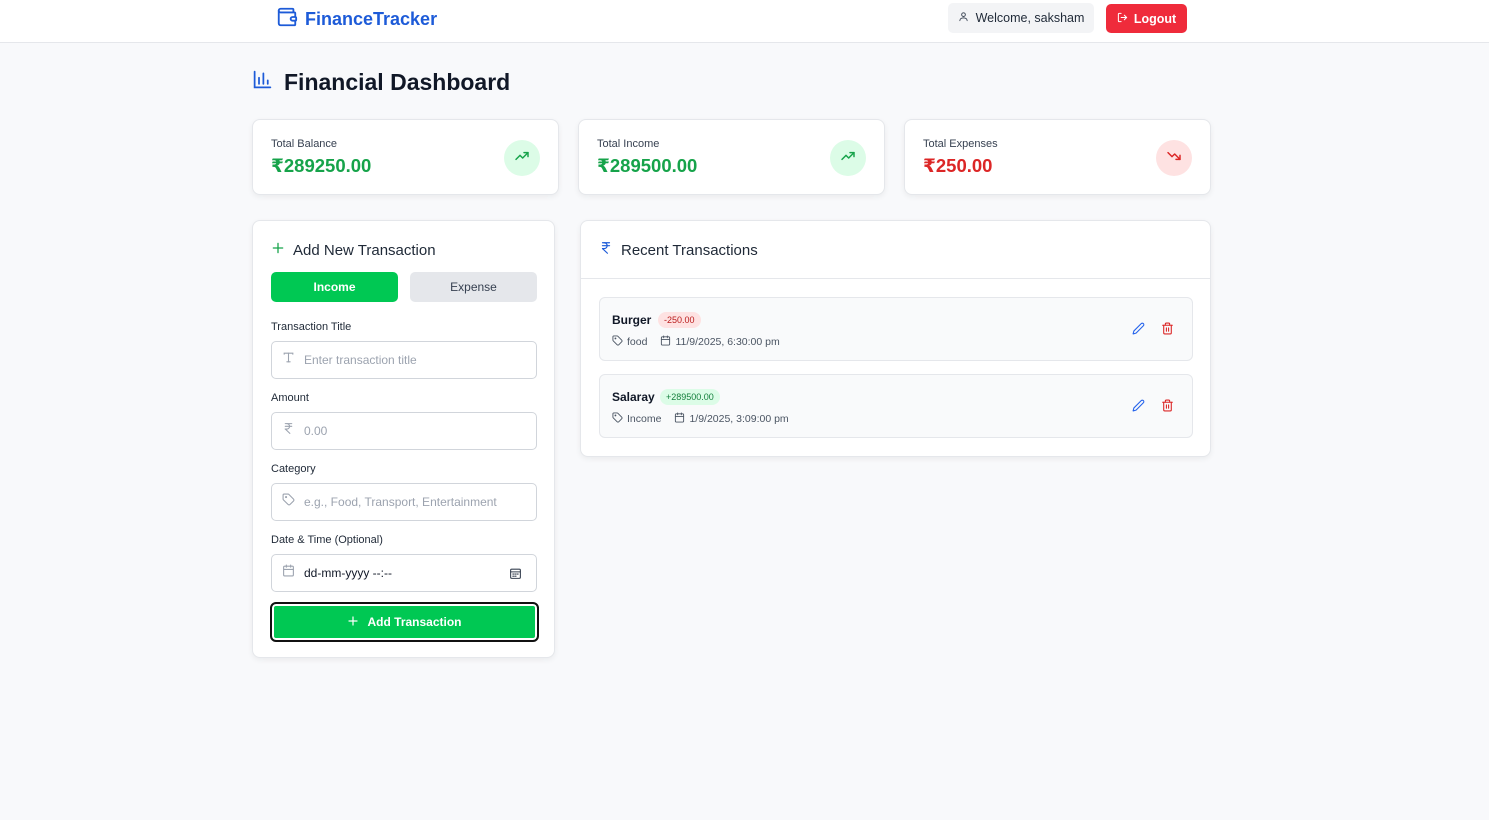  What do you see at coordinates (334, 287) in the screenshot?
I see `income-toggle-button: Income` at bounding box center [334, 287].